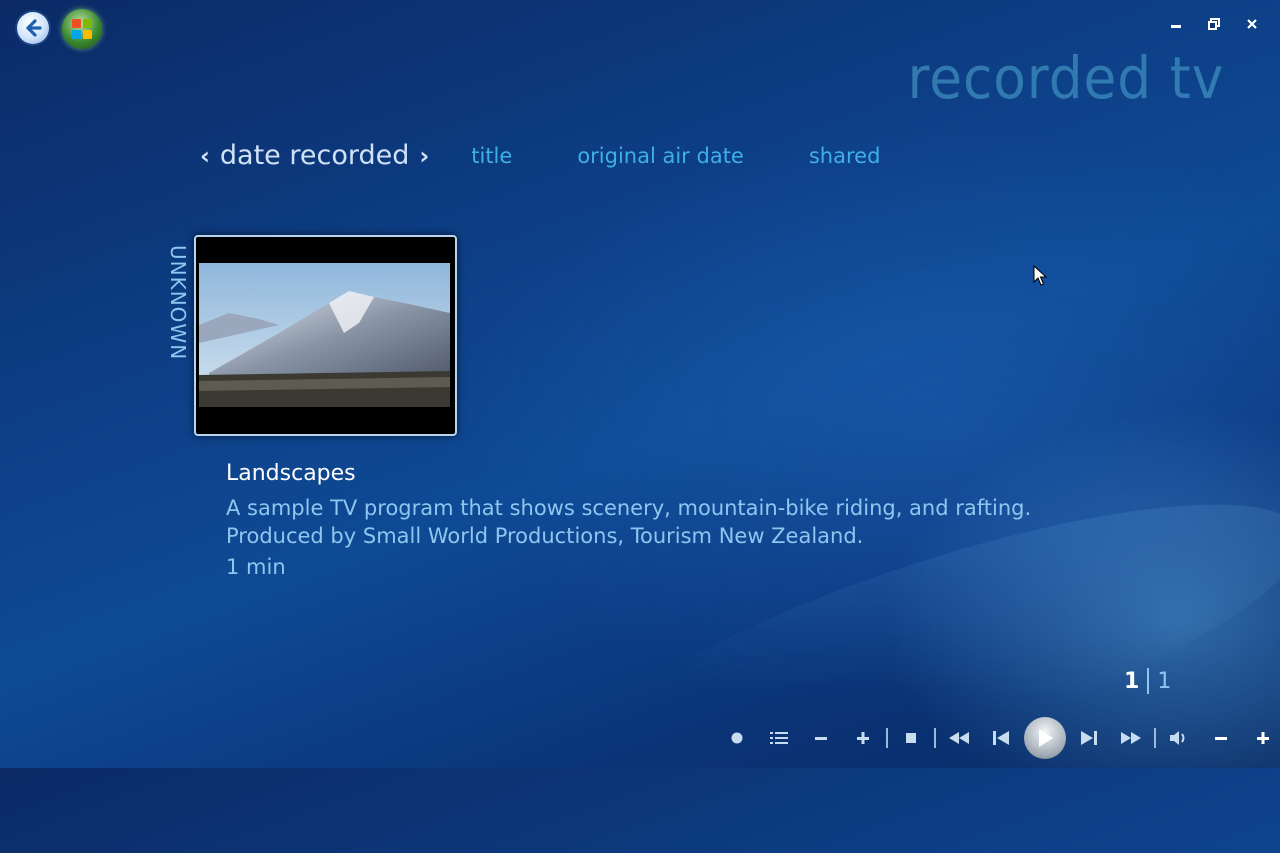 This screenshot has width=1280, height=853. I want to click on volume-icon, so click(1177, 738).